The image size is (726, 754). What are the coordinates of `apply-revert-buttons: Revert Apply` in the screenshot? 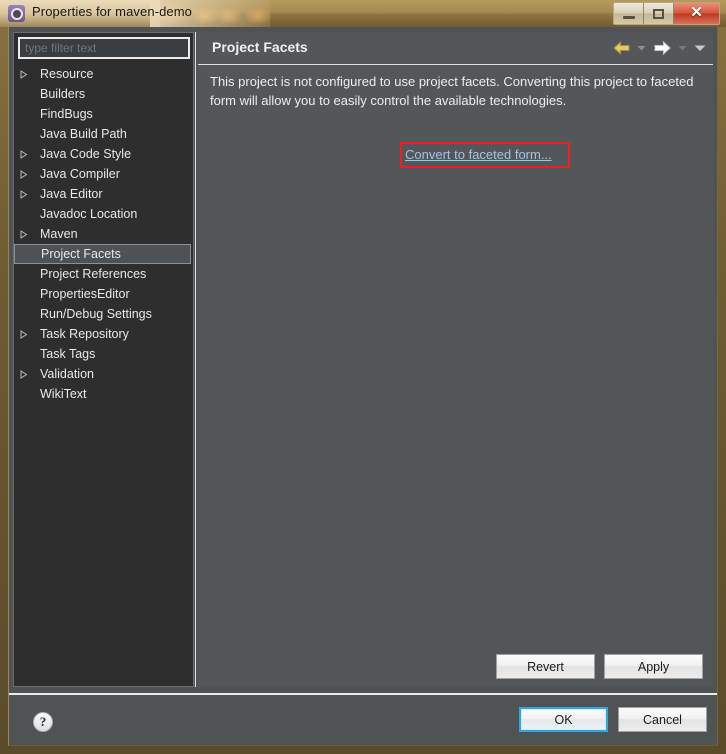 It's located at (599, 666).